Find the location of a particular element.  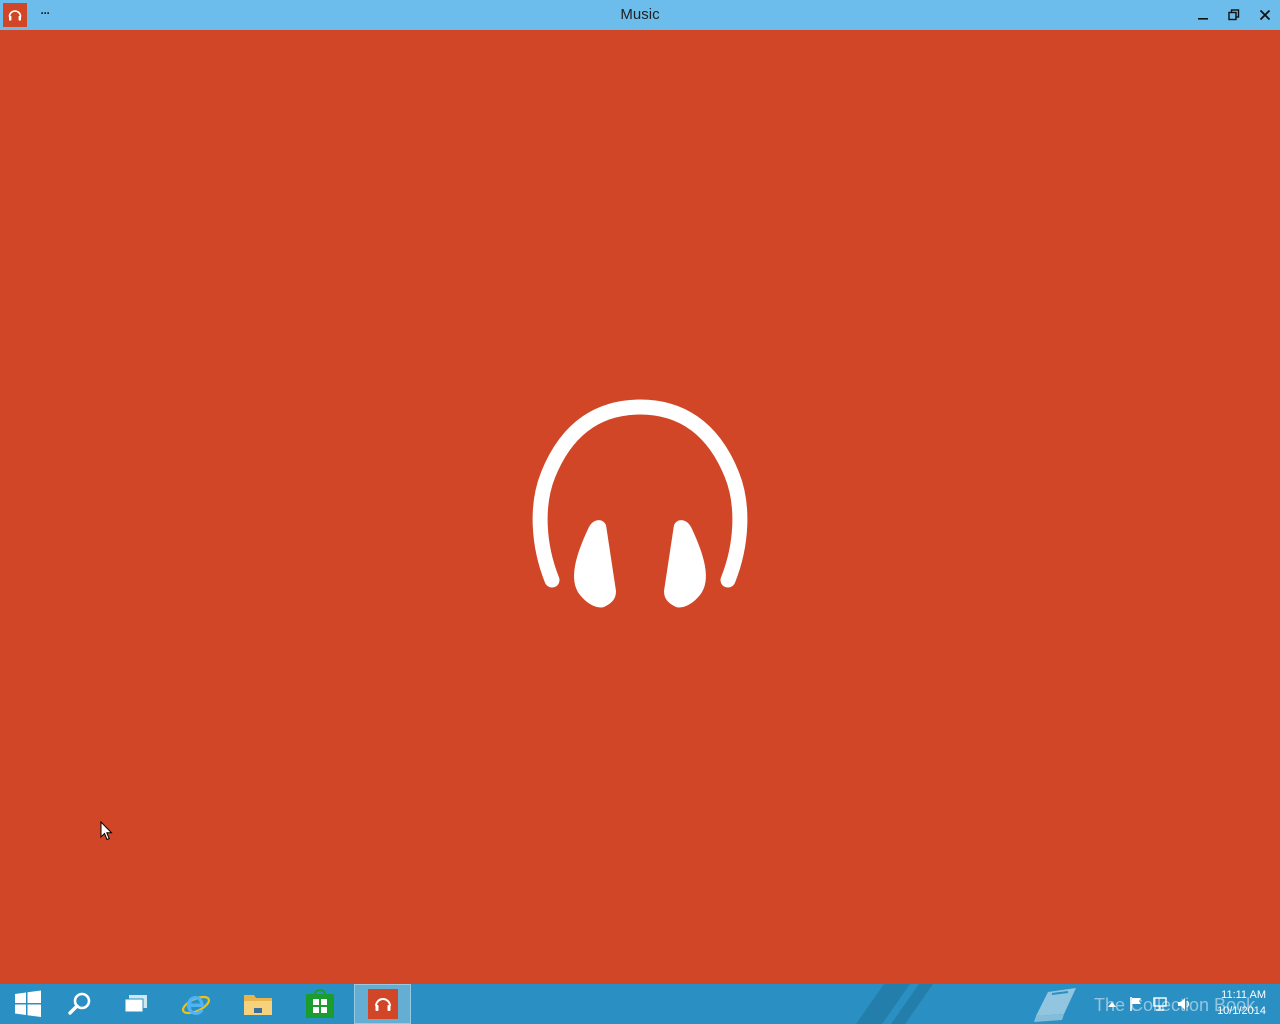

folder-icon is located at coordinates (258, 1005).